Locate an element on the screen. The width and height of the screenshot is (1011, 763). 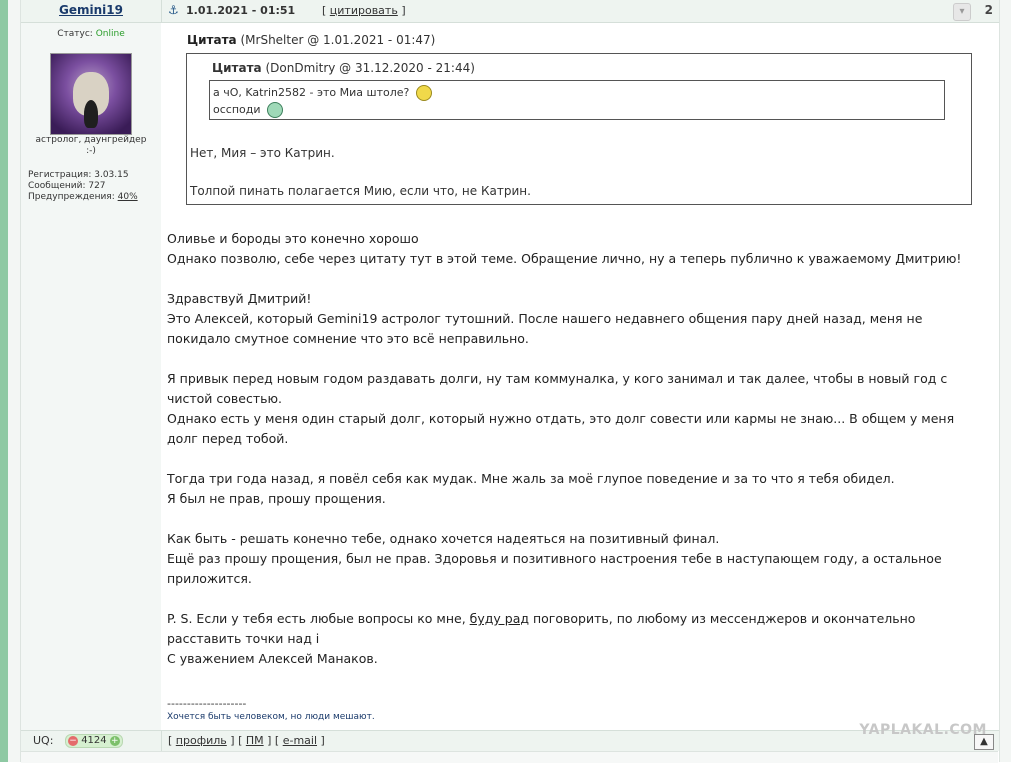
inner-quote-text2: оссподи is located at coordinates (237, 109).